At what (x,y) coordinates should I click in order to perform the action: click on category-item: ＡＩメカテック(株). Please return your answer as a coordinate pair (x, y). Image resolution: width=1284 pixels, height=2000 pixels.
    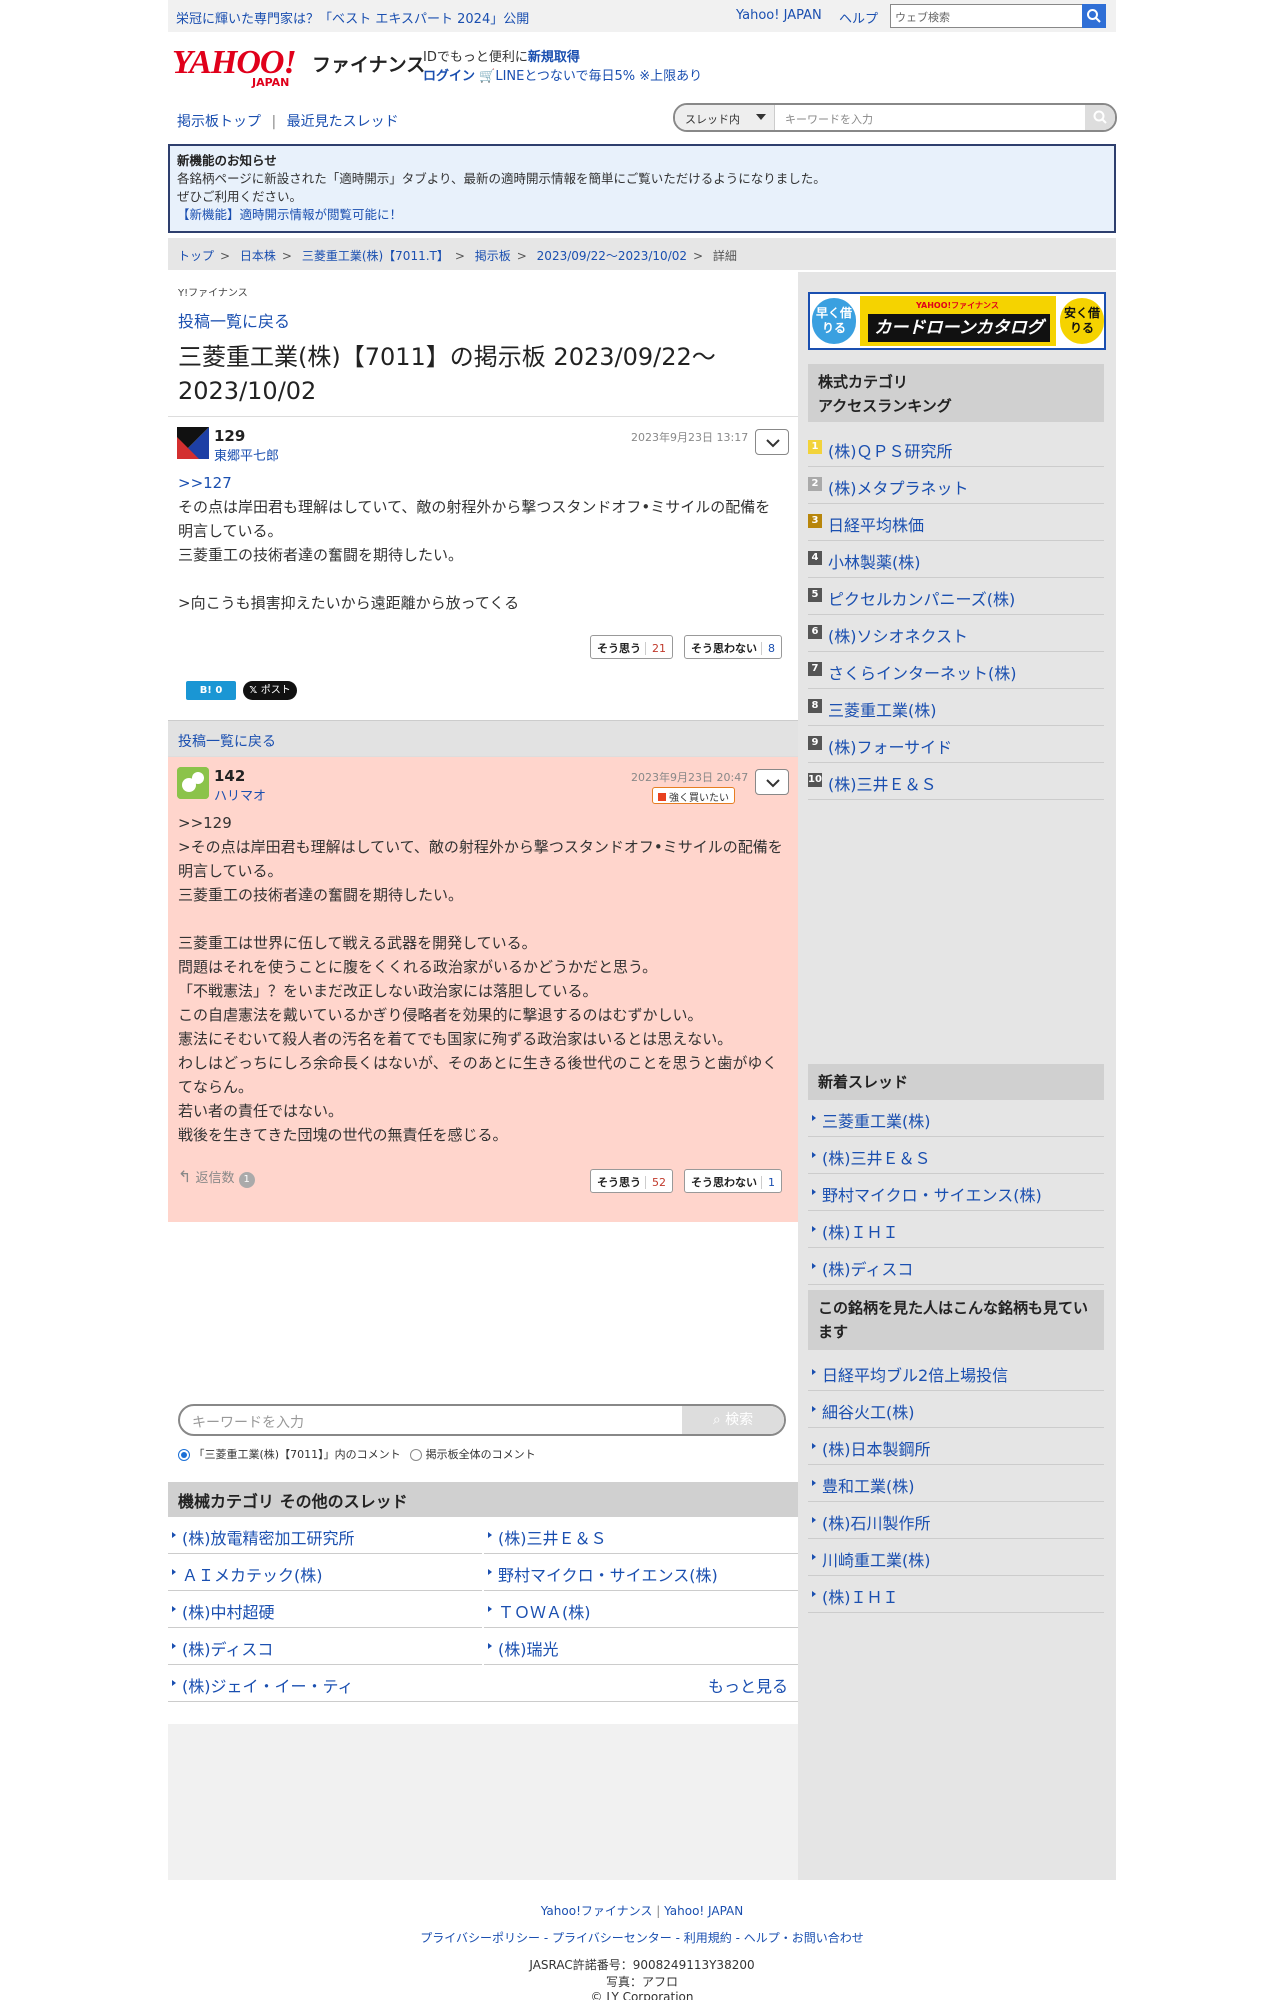
    Looking at the image, I should click on (325, 1572).